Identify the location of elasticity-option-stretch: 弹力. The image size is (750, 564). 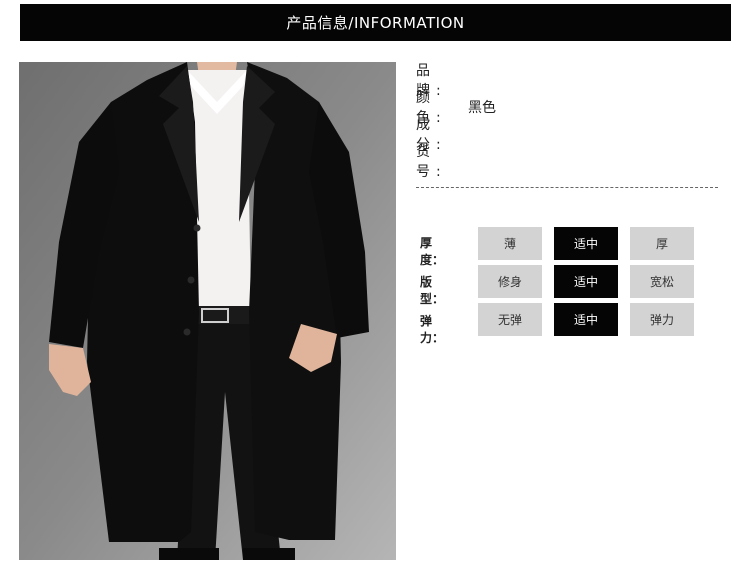
(662, 319).